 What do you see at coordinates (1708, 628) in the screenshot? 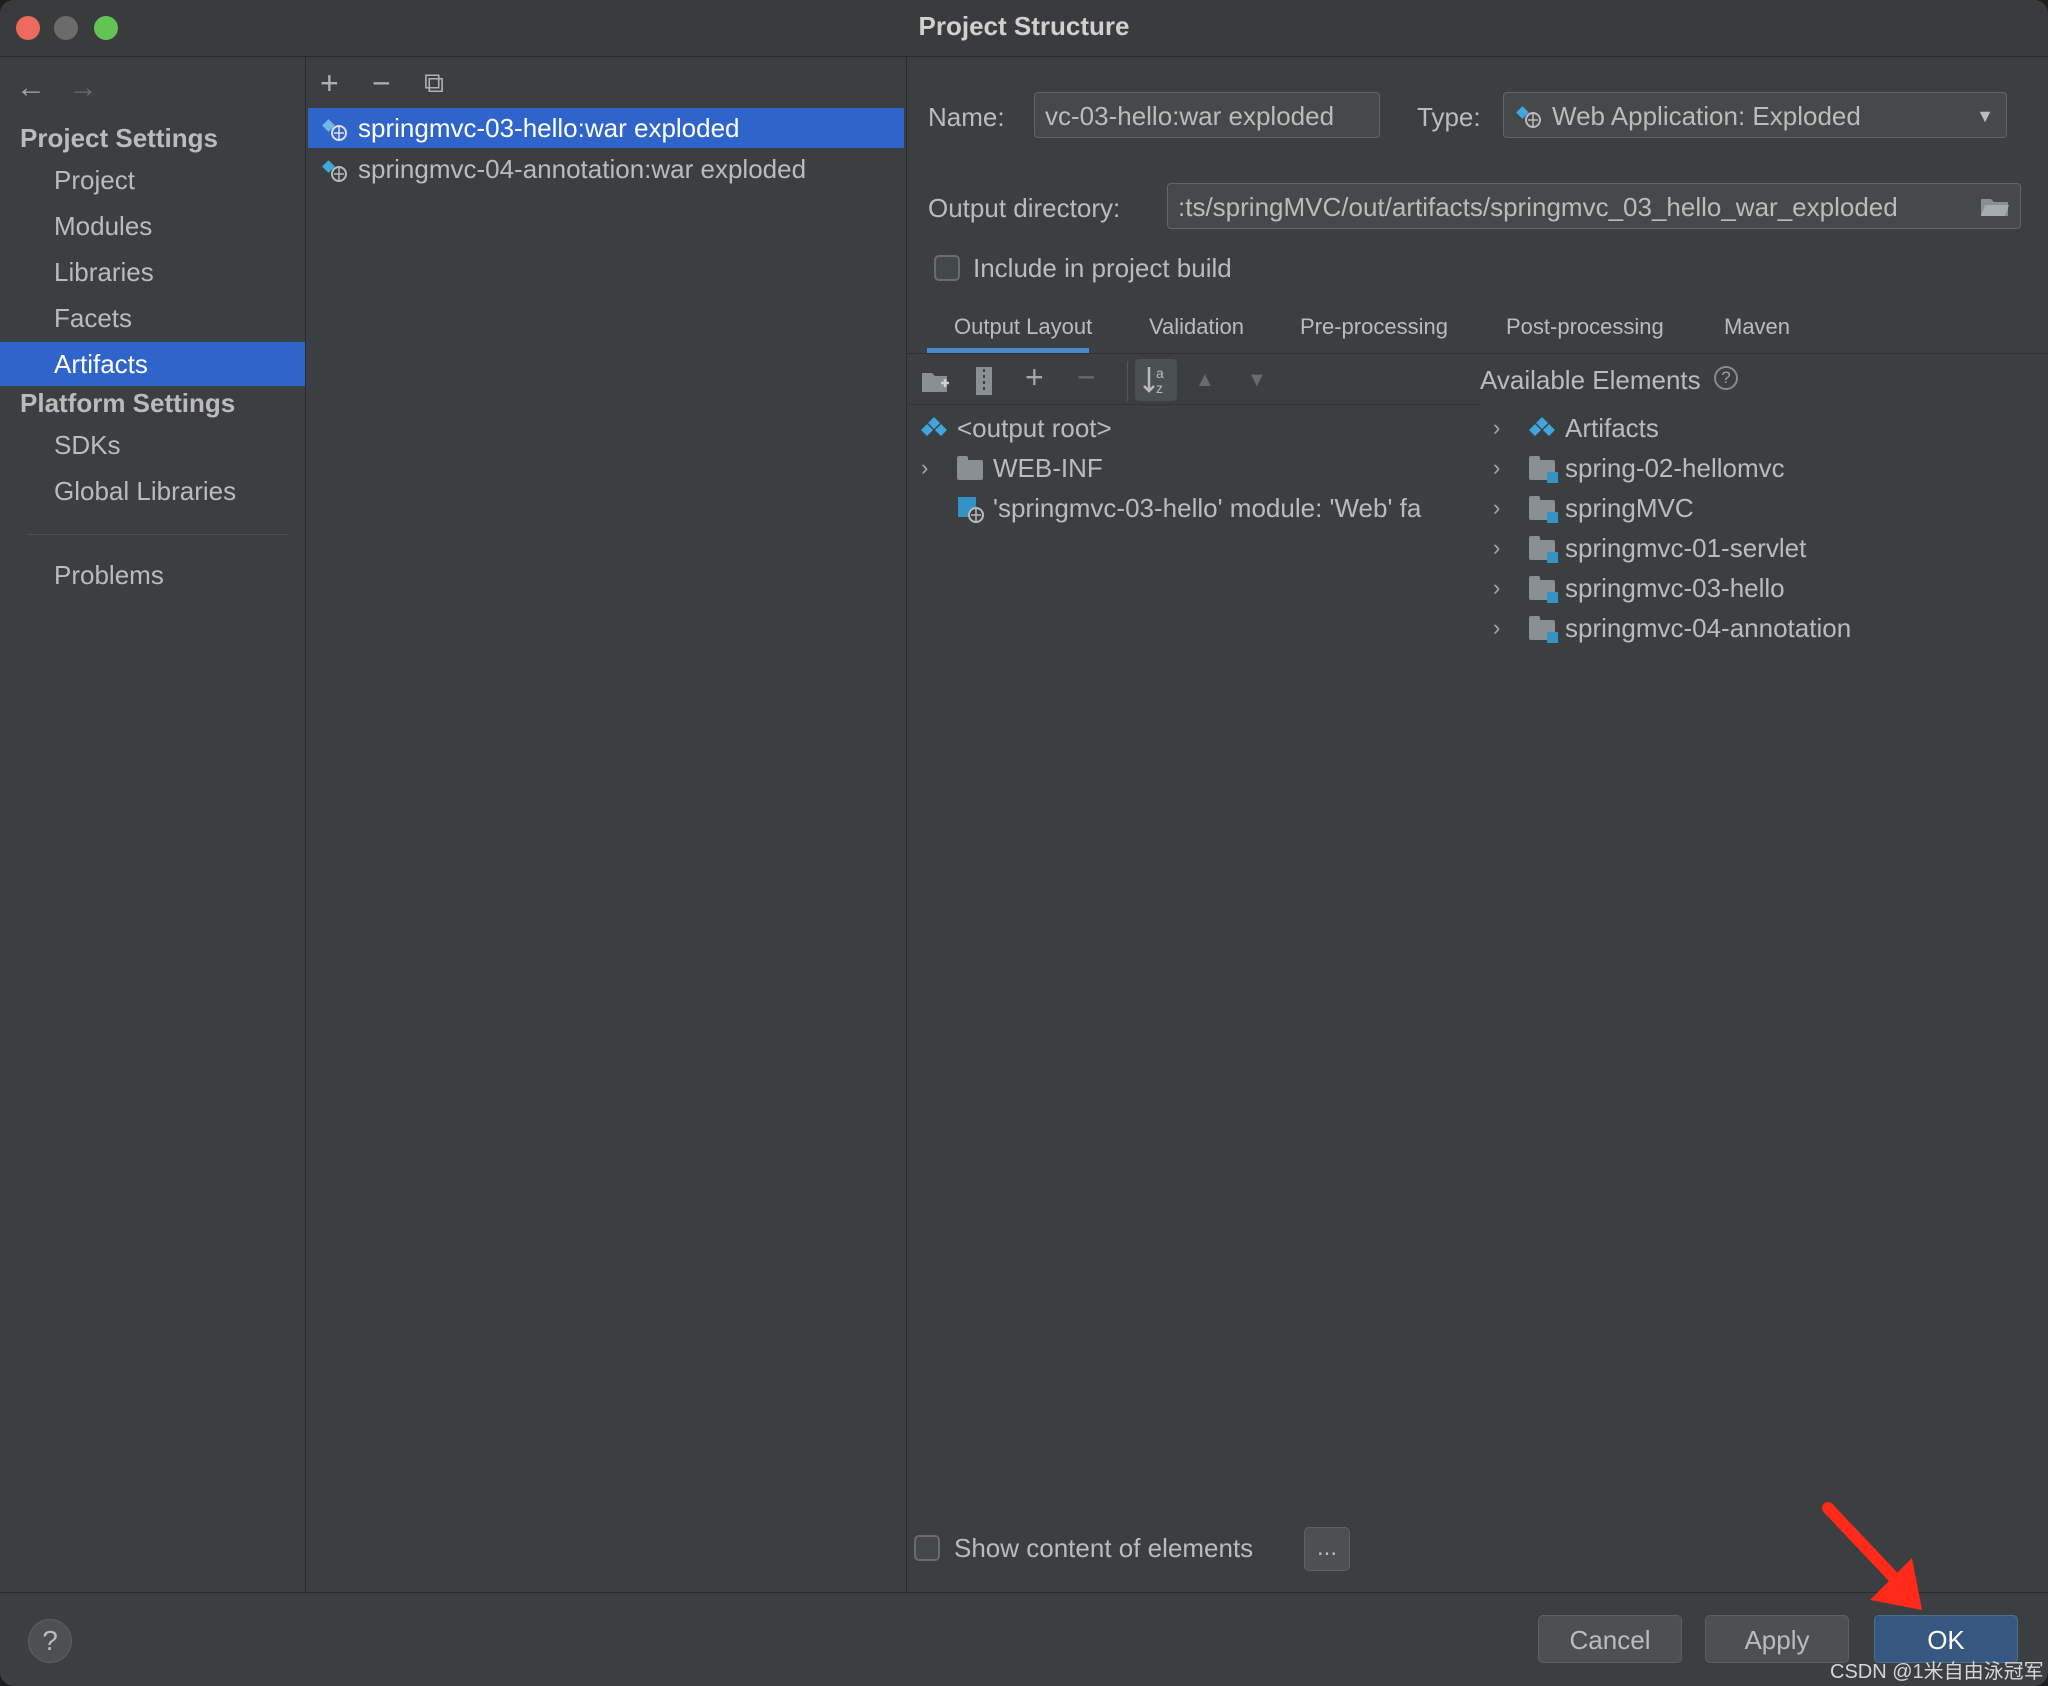
I see `tree-row-label: springmvc-04-annotation` at bounding box center [1708, 628].